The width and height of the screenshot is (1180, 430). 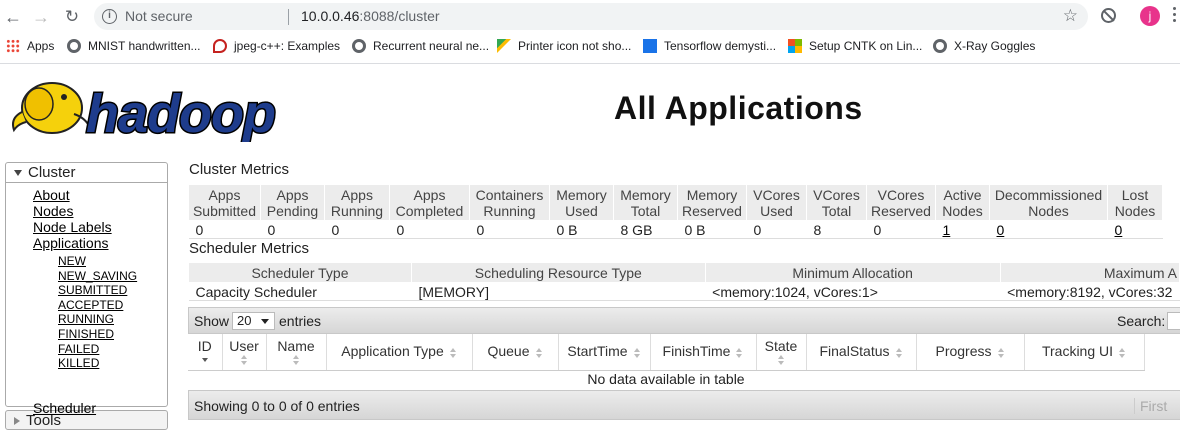 What do you see at coordinates (781, 352) in the screenshot?
I see `column-header-state: State` at bounding box center [781, 352].